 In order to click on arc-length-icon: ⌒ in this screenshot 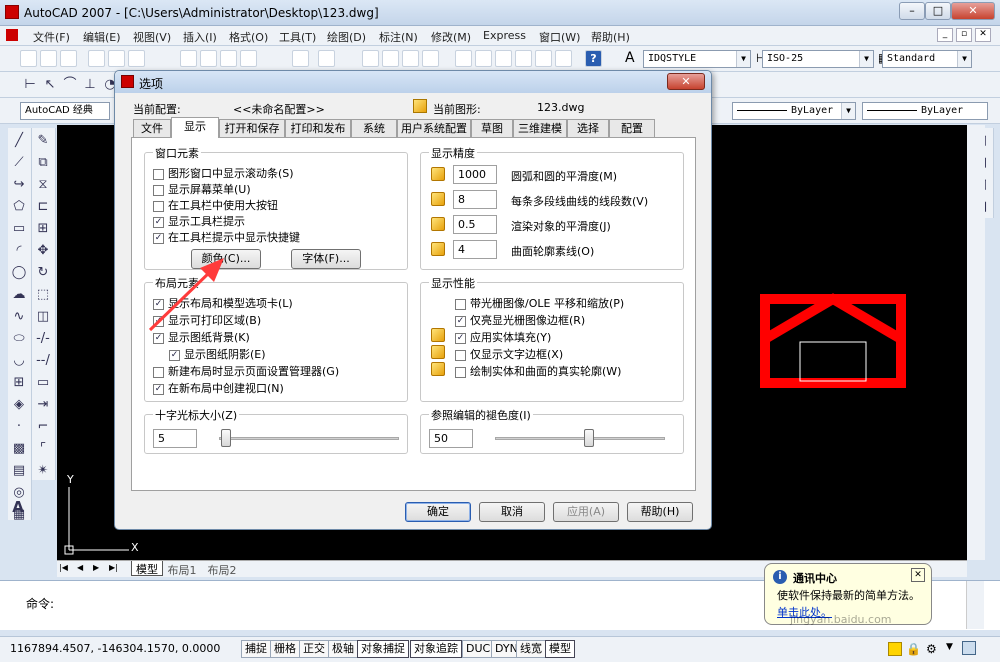, I will do `click(70, 85)`.